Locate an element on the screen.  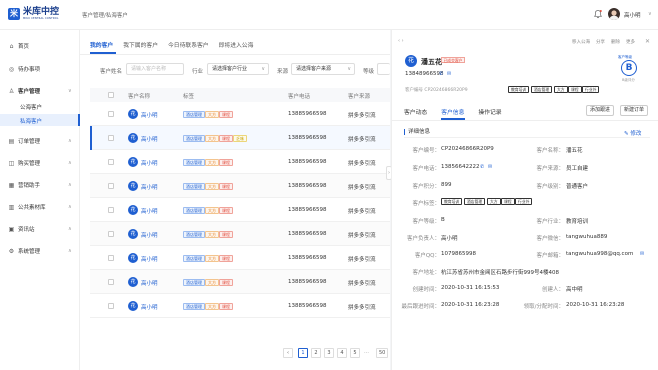
logo: 米 米库中控 MIKU CENTRAL CONTROL is located at coordinates (33, 14).